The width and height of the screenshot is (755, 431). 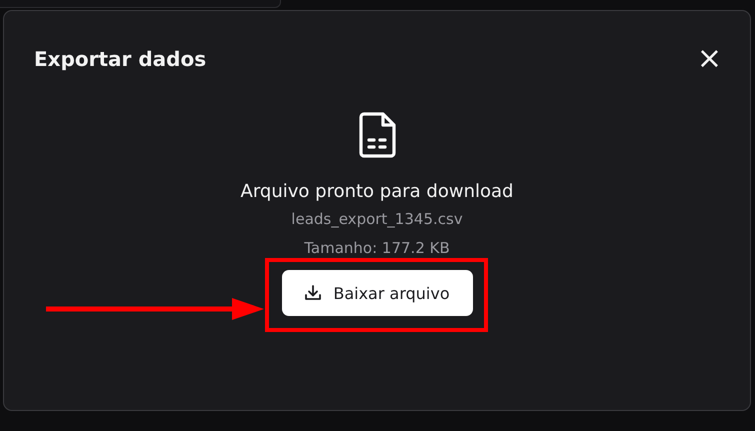 What do you see at coordinates (377, 191) in the screenshot?
I see `status-heading: Arquivo pronto para download` at bounding box center [377, 191].